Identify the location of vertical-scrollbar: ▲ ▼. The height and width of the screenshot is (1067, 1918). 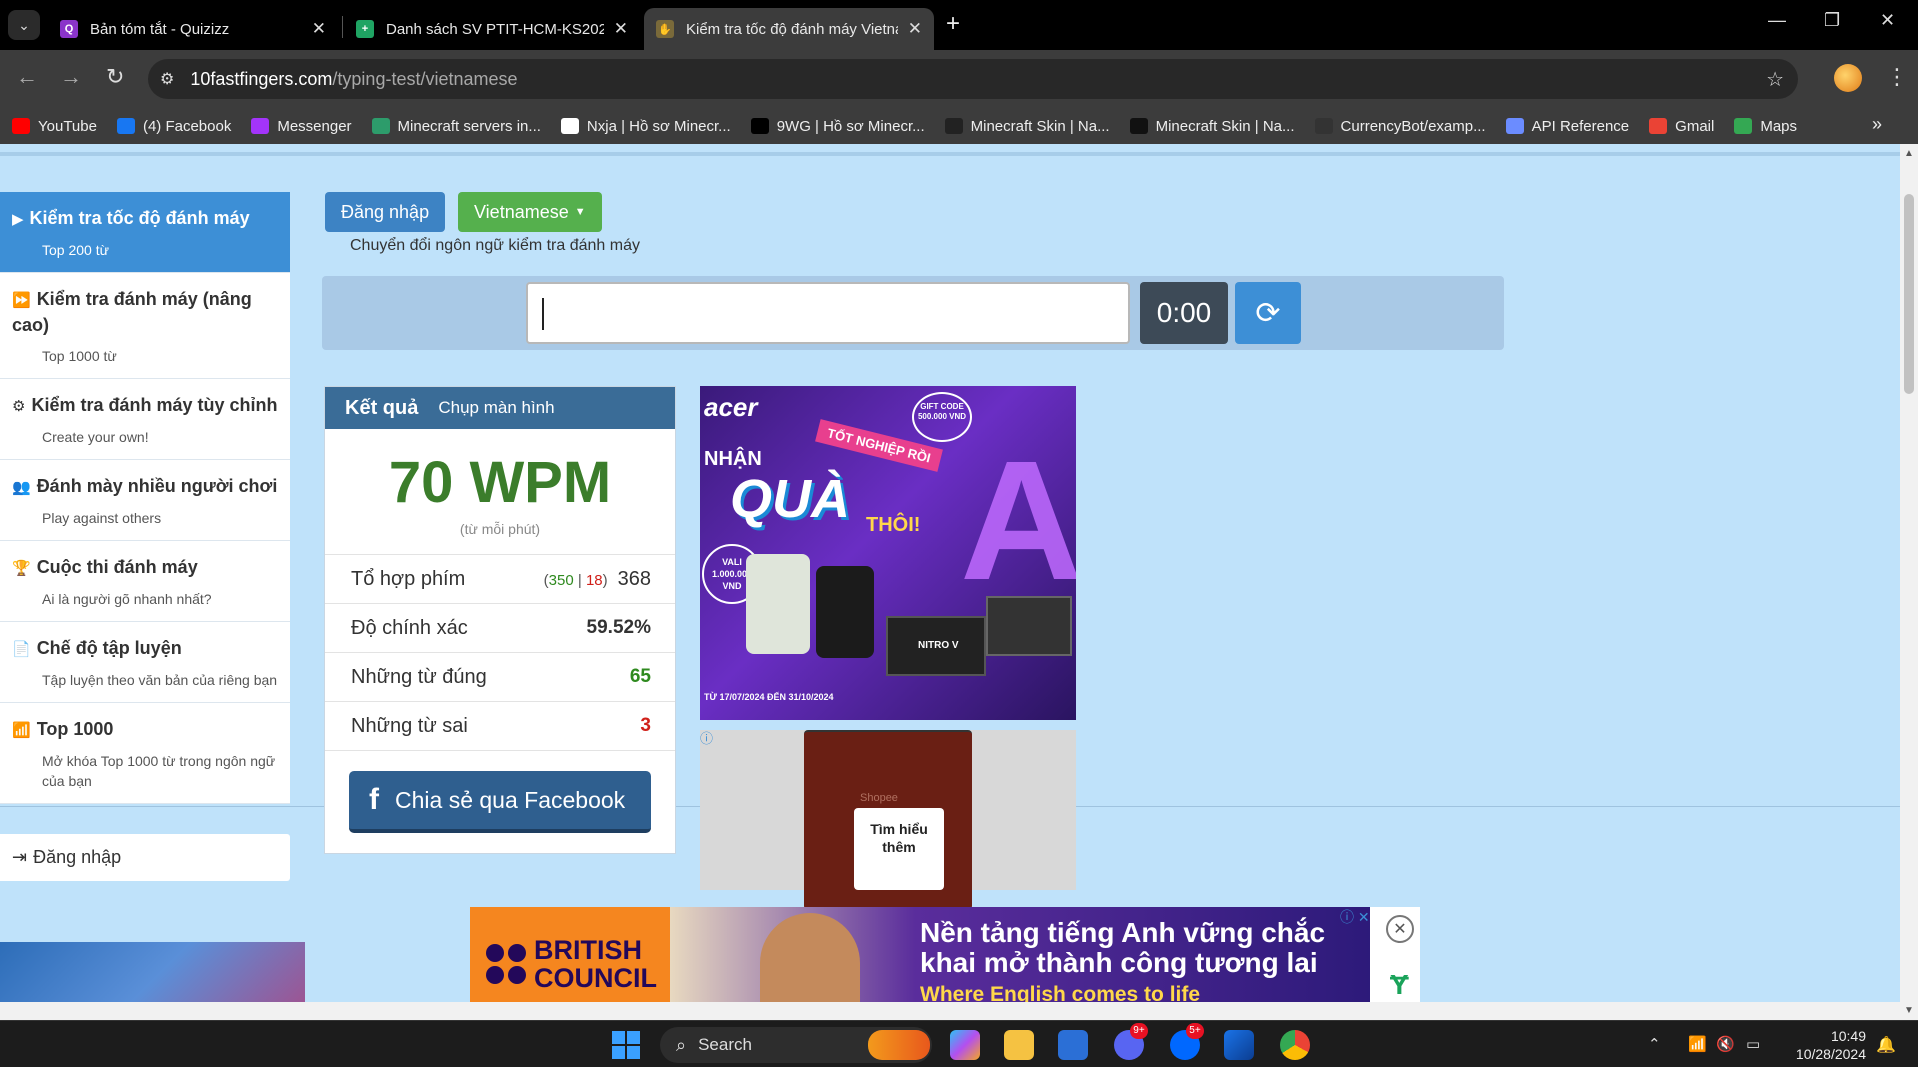
(1909, 582).